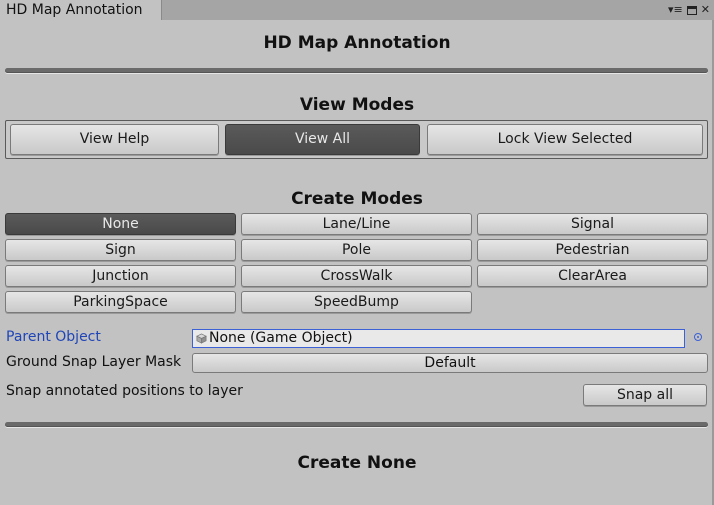 This screenshot has width=714, height=505. I want to click on section-divider-bottom, so click(356, 424).